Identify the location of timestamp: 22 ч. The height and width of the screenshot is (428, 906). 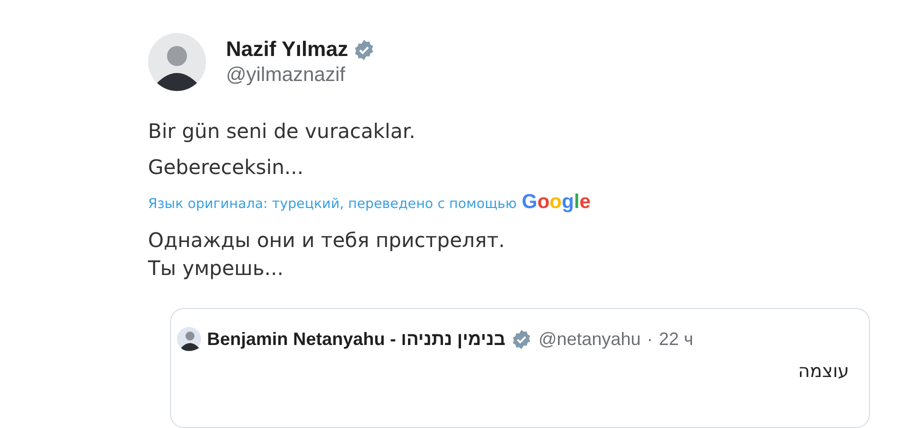
(676, 339).